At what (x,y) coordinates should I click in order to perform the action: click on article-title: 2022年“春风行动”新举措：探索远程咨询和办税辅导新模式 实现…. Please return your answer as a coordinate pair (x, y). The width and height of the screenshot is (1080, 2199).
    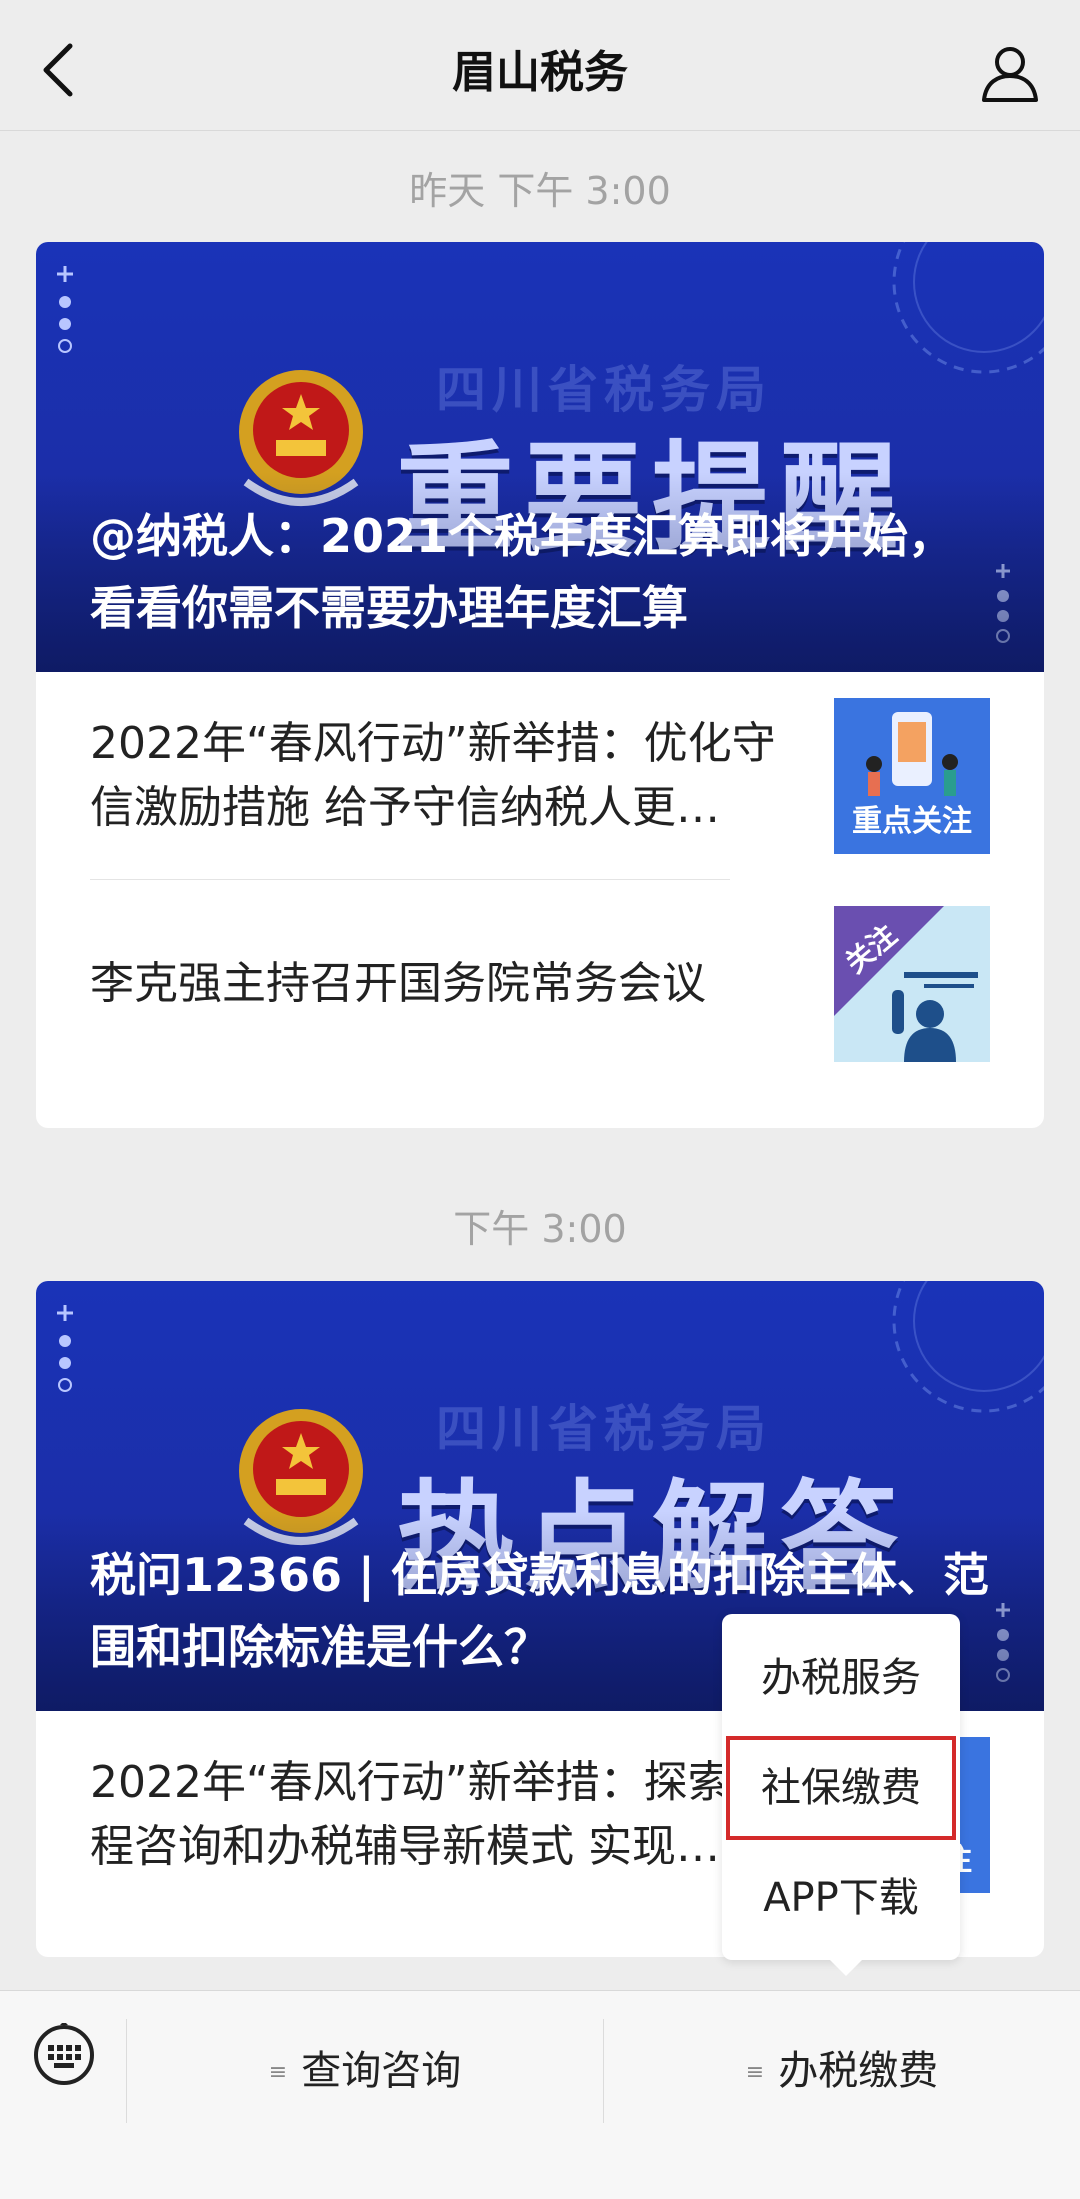
    Looking at the image, I should click on (433, 1814).